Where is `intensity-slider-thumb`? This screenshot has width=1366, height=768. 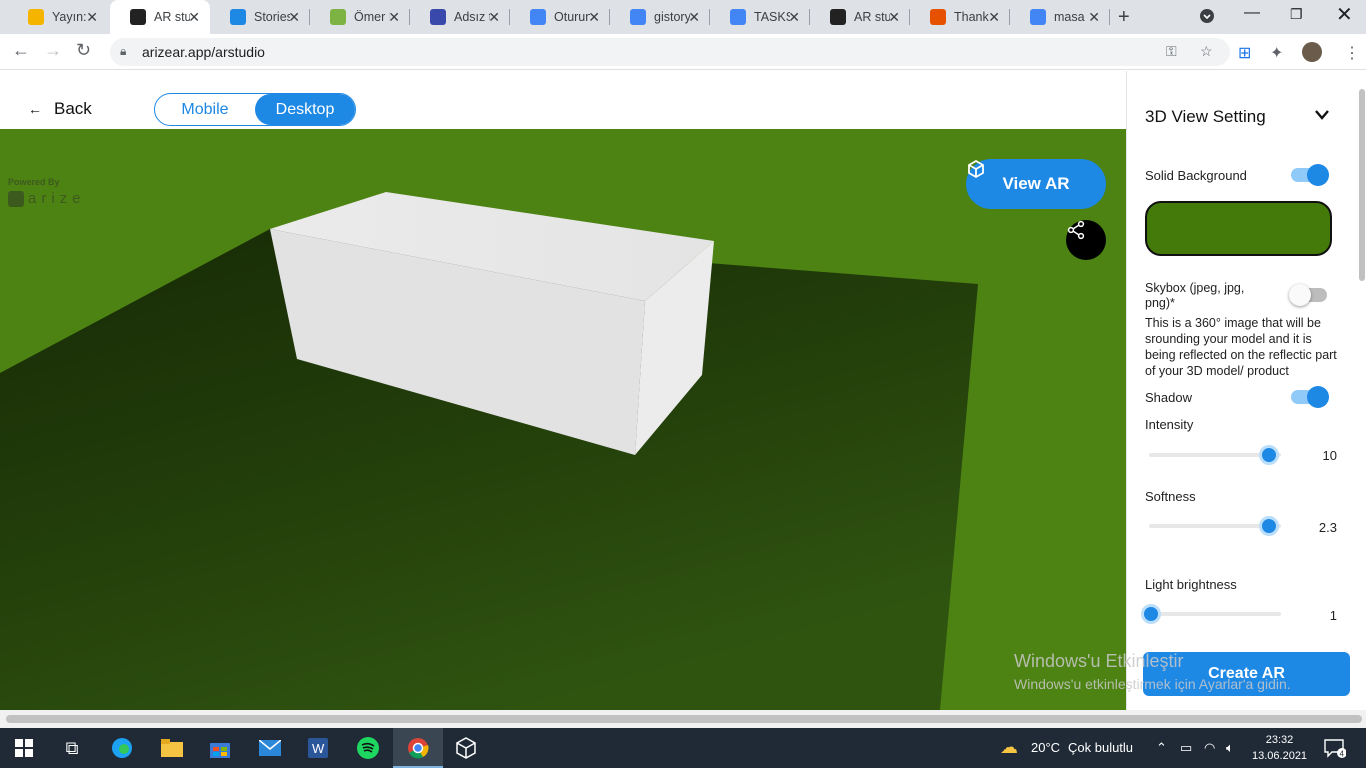
intensity-slider-thumb is located at coordinates (1269, 455).